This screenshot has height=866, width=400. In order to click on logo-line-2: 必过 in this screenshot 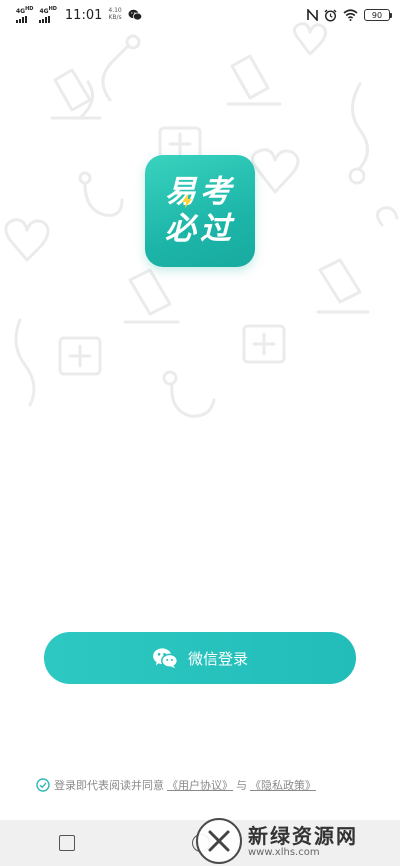, I will do `click(200, 229)`.